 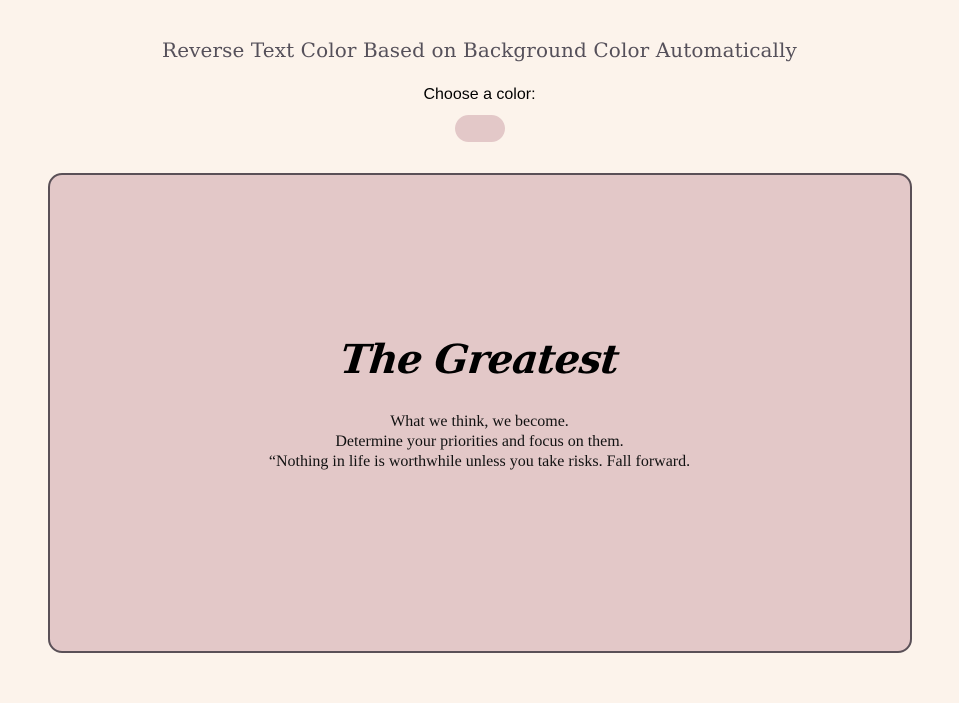 What do you see at coordinates (479, 421) in the screenshot?
I see `quote-line: What we think, we become.` at bounding box center [479, 421].